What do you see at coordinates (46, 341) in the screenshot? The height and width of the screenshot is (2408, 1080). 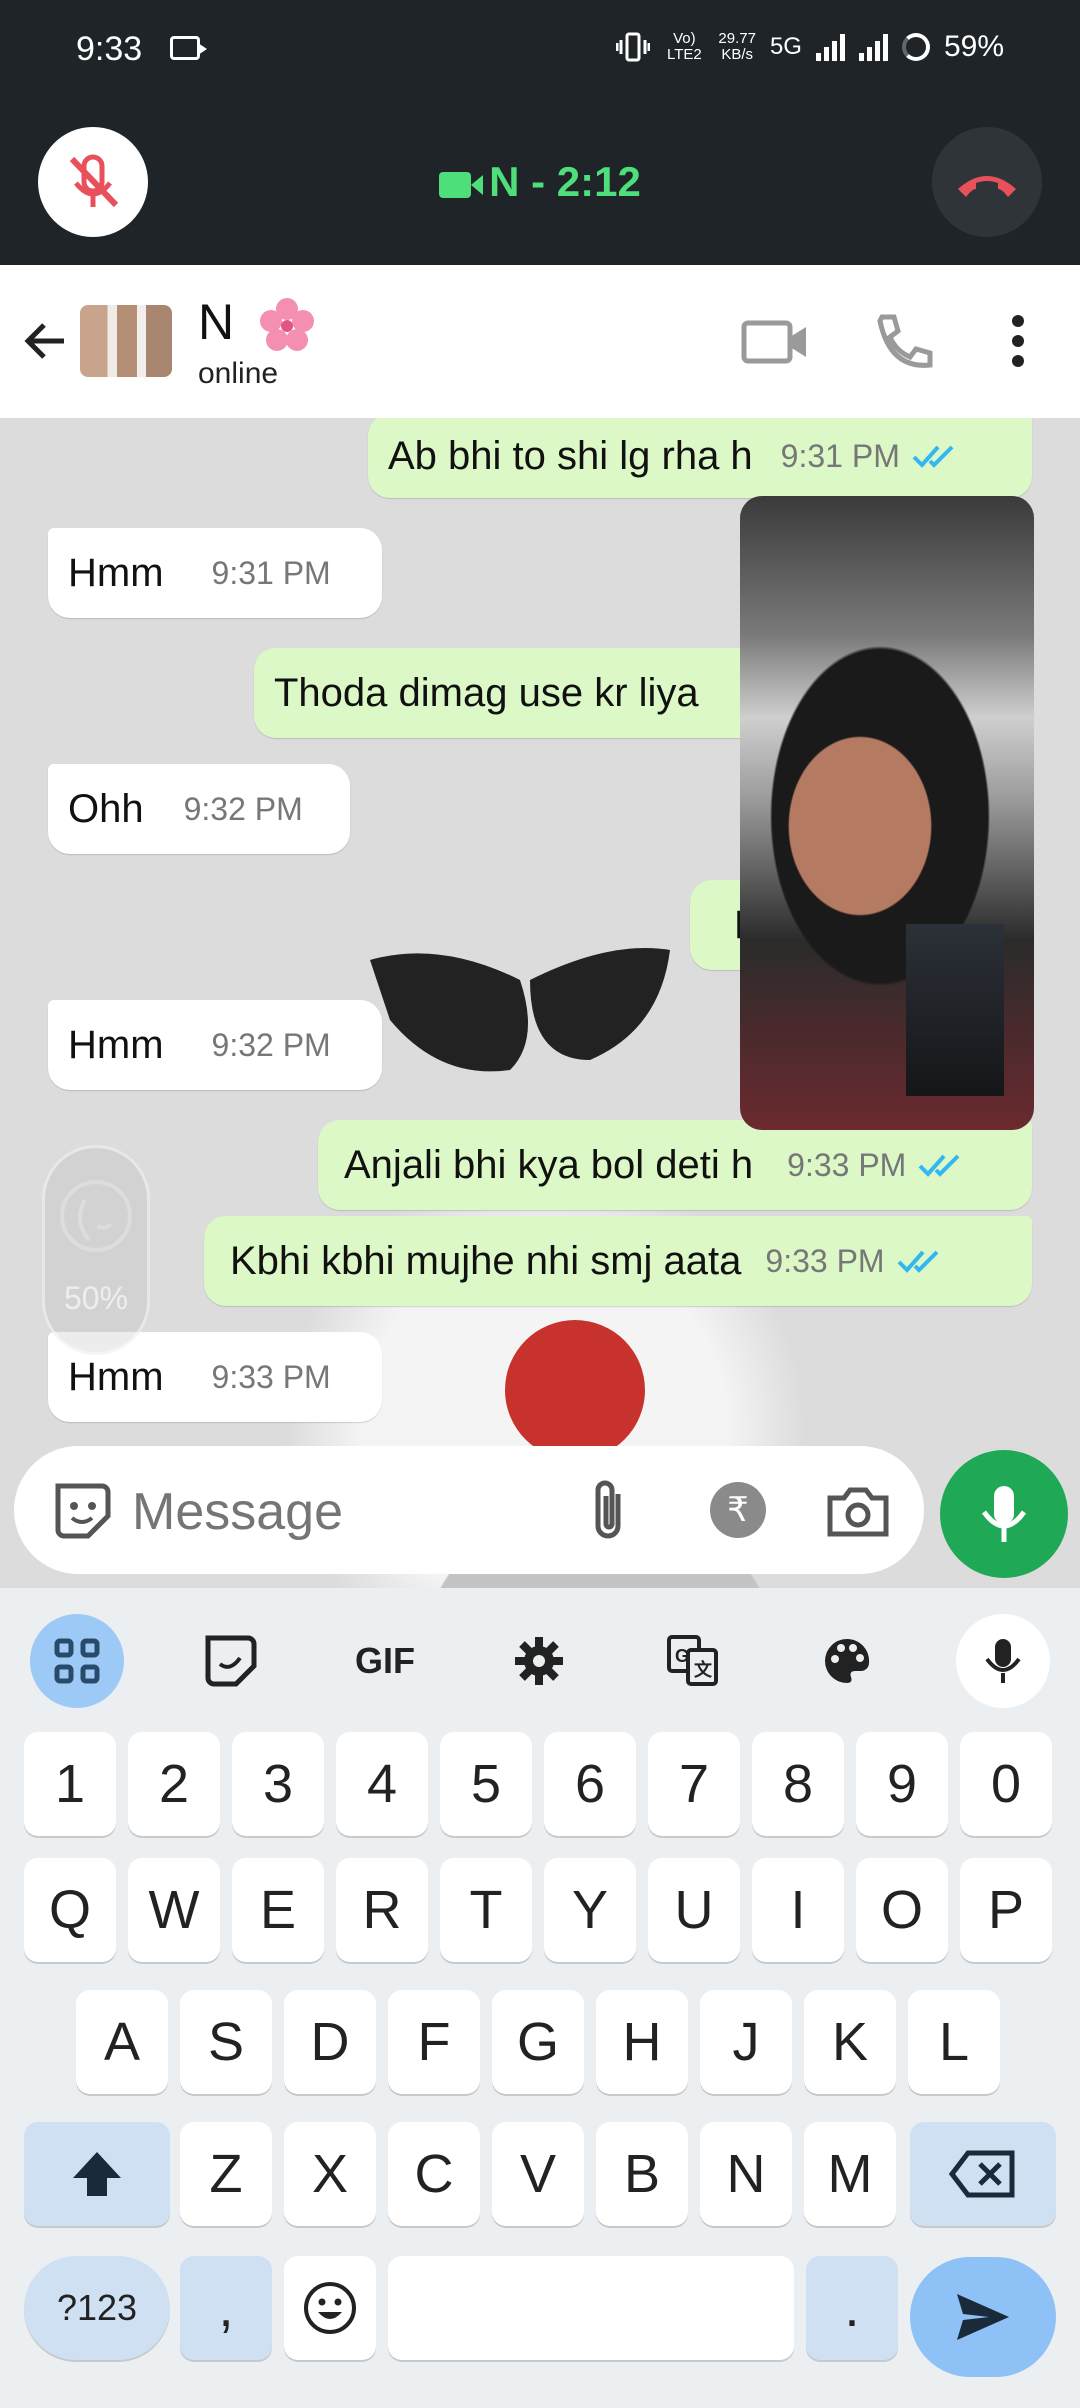 I see `back-arrow-icon` at bounding box center [46, 341].